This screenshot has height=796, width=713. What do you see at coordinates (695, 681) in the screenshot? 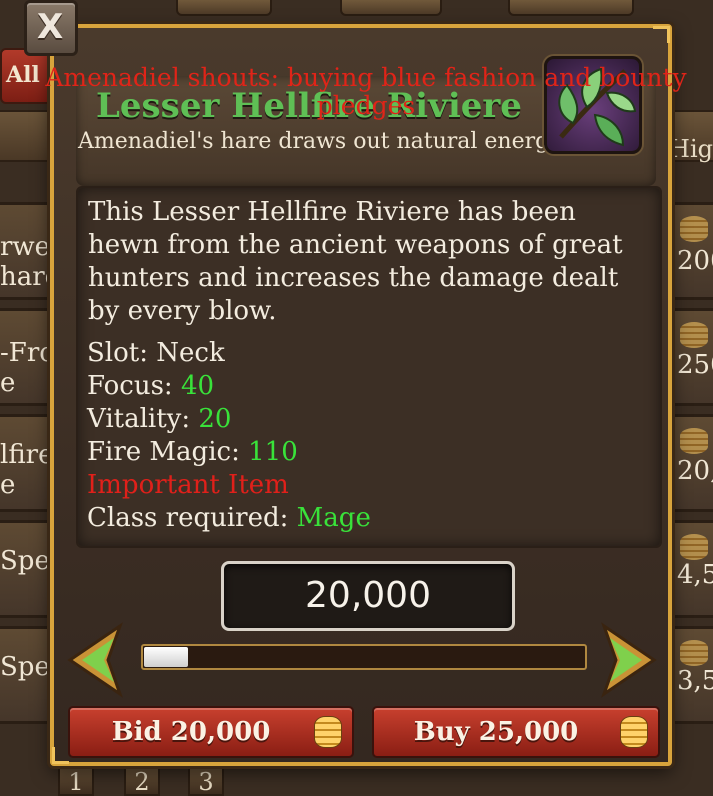
I see `bg-row-price: 3,5` at bounding box center [695, 681].